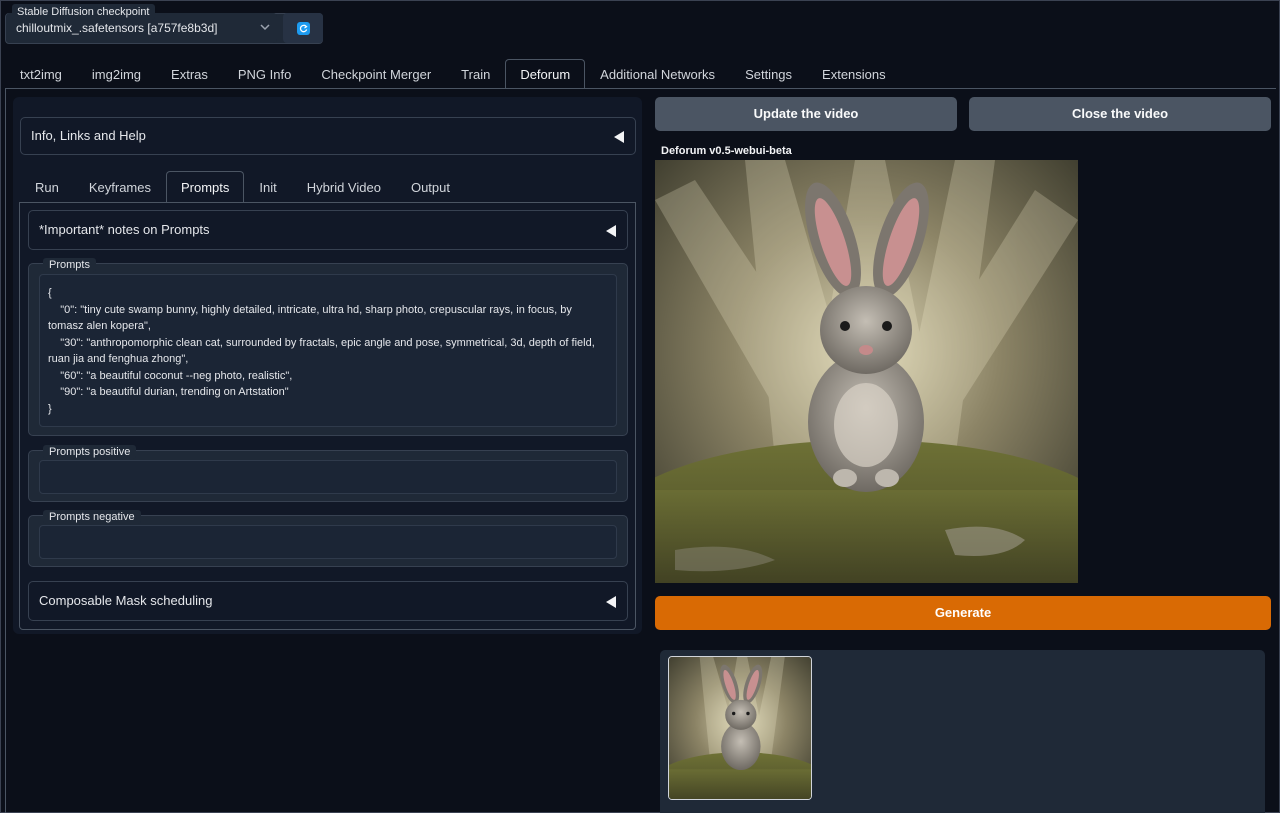 The image size is (1280, 813). Describe the element at coordinates (475, 74) in the screenshot. I see `tab-train: Train` at that location.